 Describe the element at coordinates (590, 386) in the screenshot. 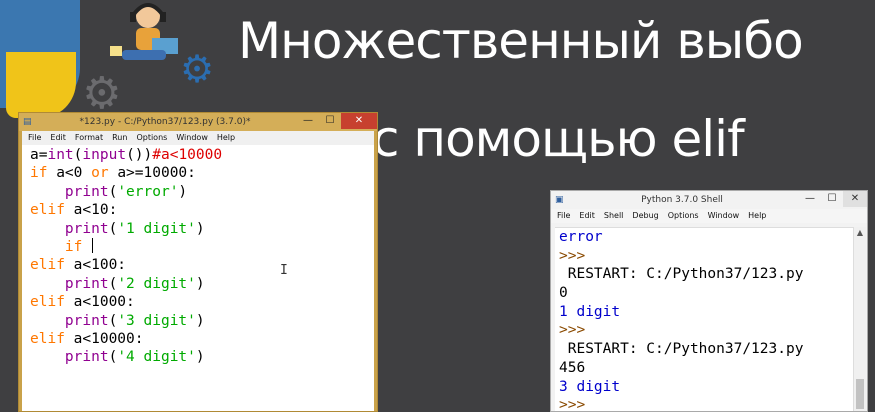

I see `code-token: 3 digit` at that location.